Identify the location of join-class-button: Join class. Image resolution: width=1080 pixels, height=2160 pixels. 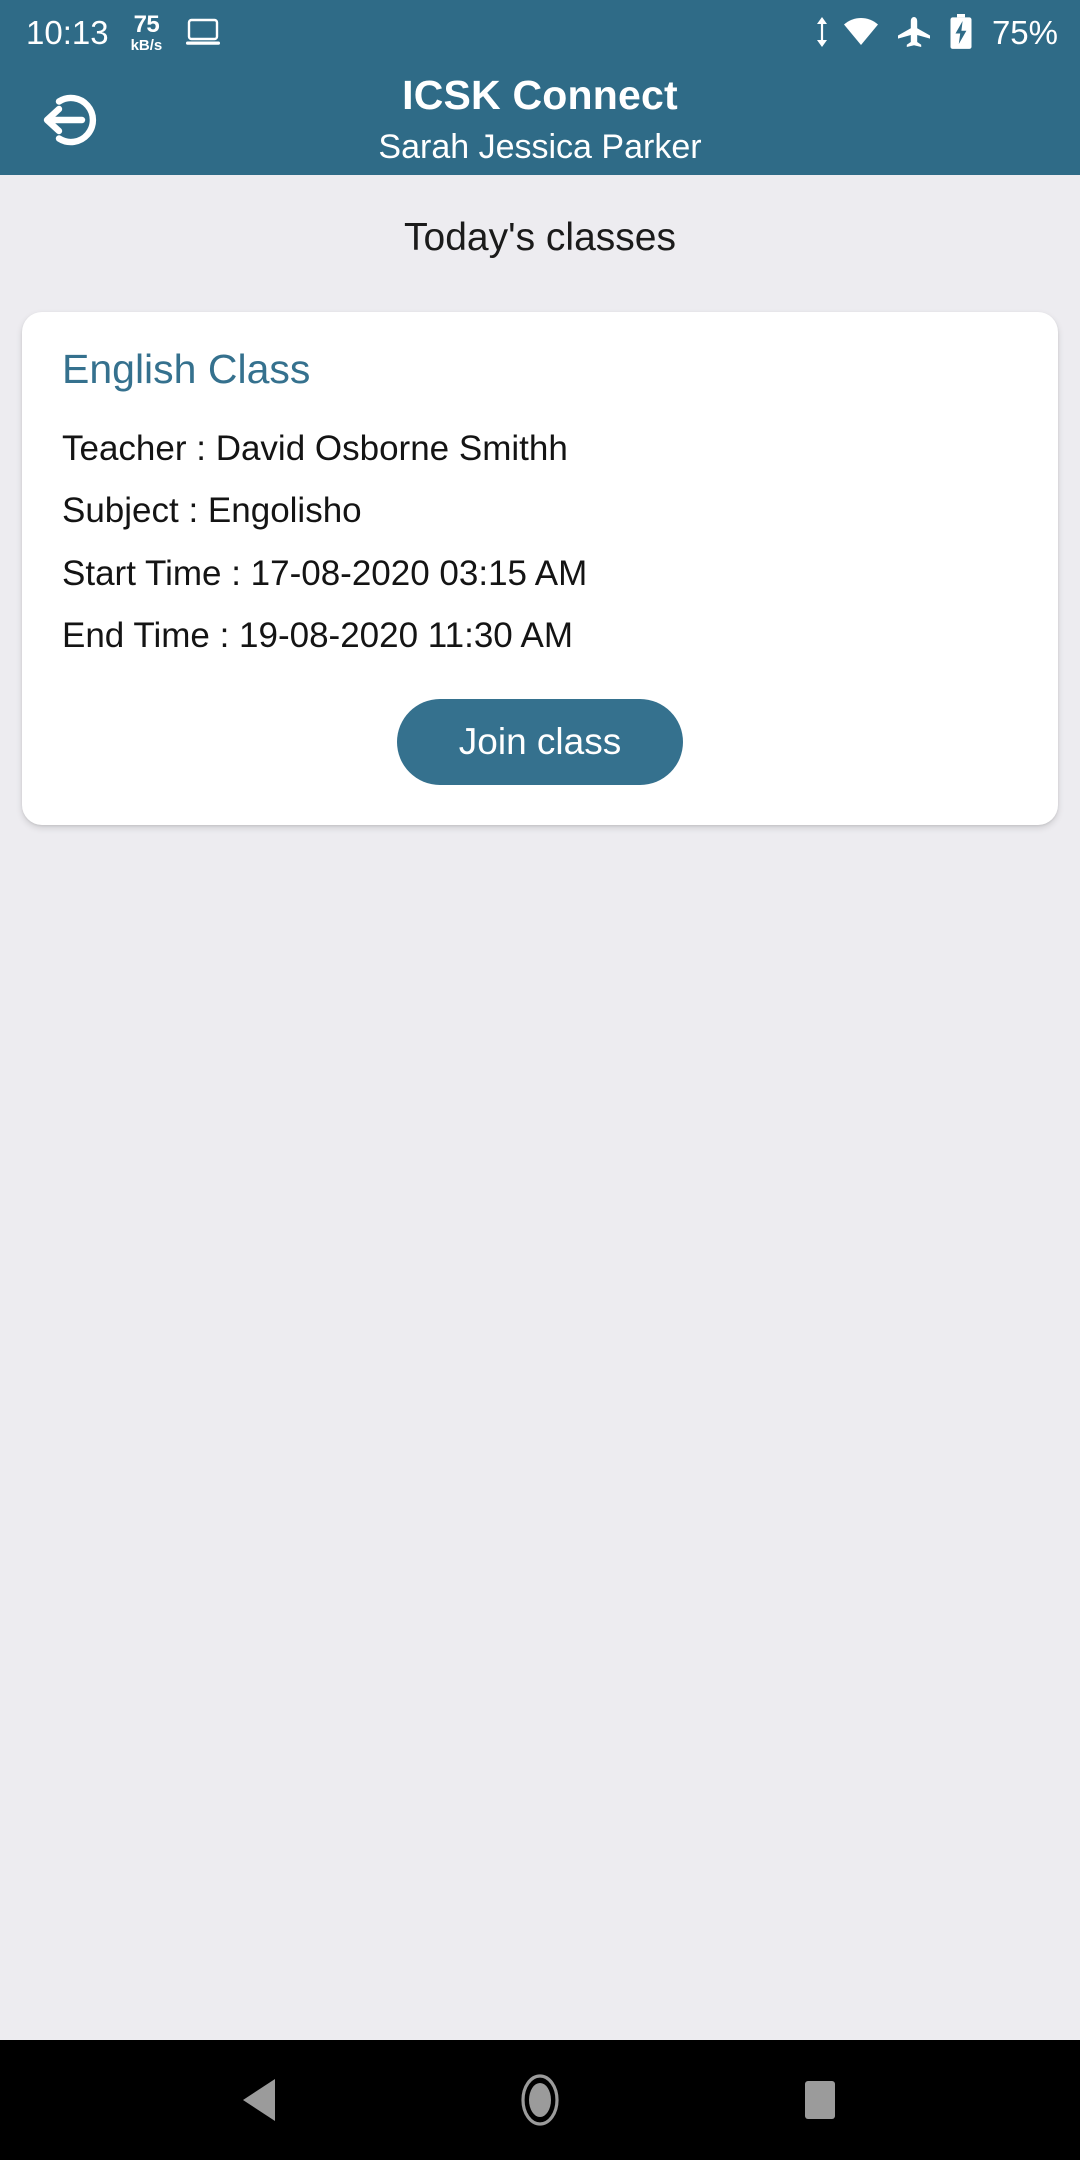
(540, 742).